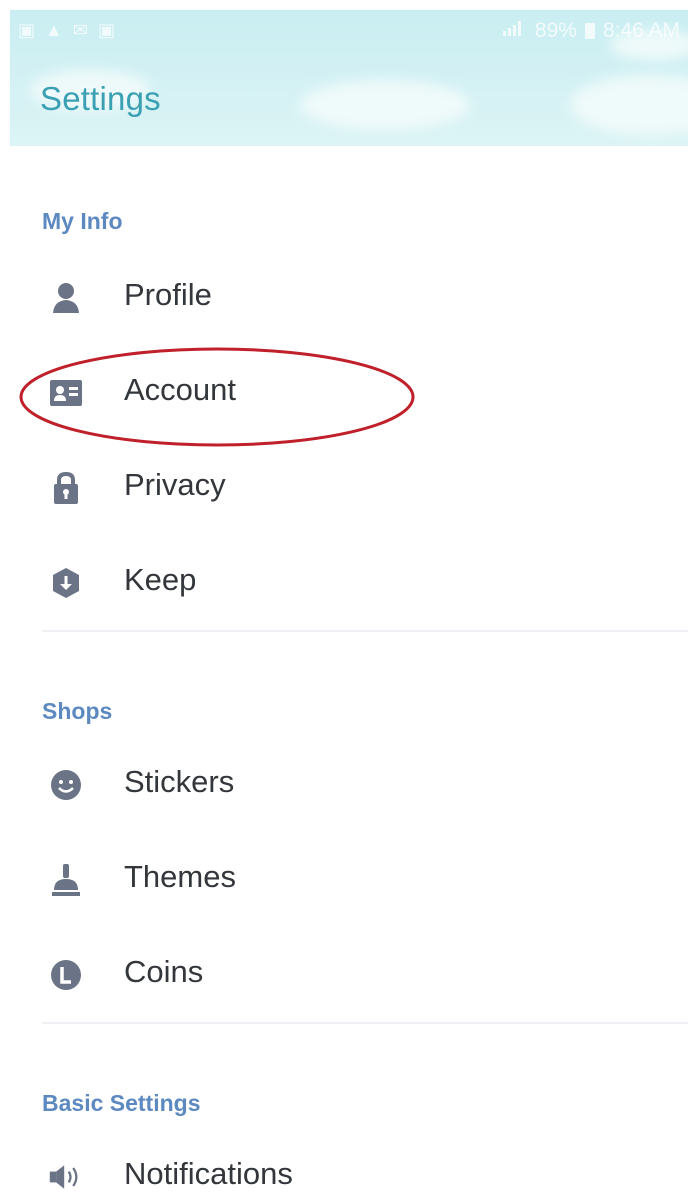  Describe the element at coordinates (66, 393) in the screenshot. I see `id-card-icon` at that location.